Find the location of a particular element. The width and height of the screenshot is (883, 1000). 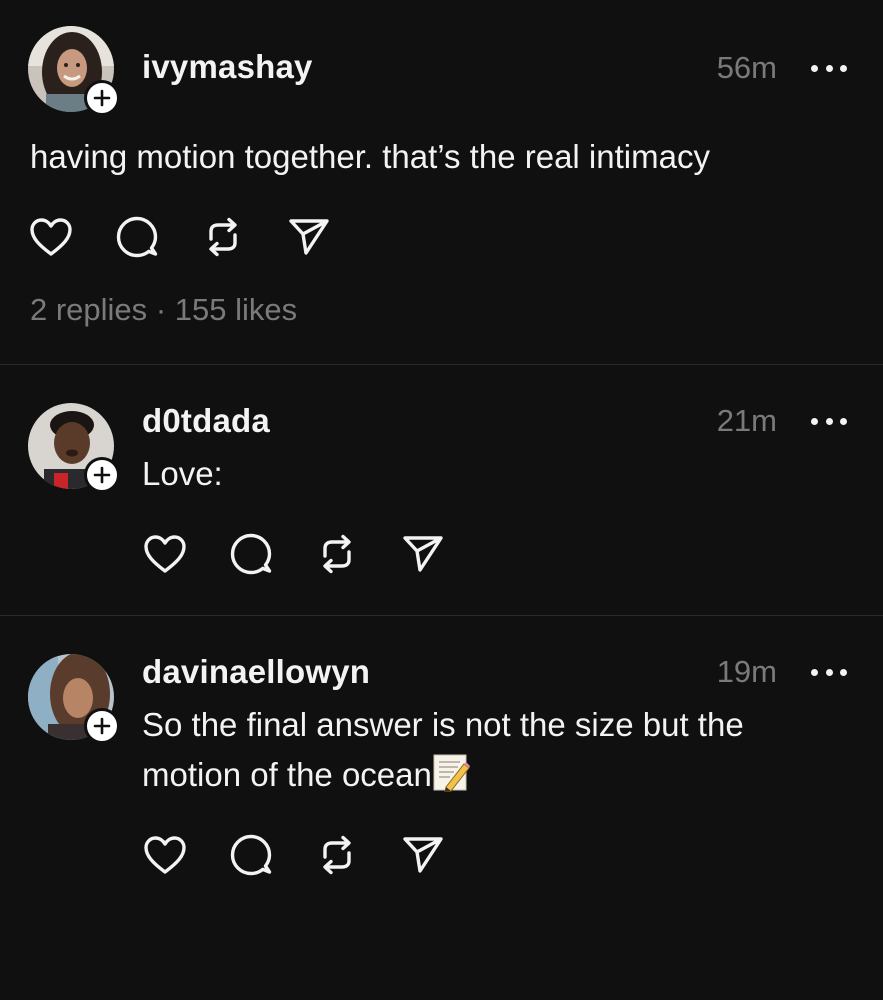

username: ivymashay is located at coordinates (227, 67).